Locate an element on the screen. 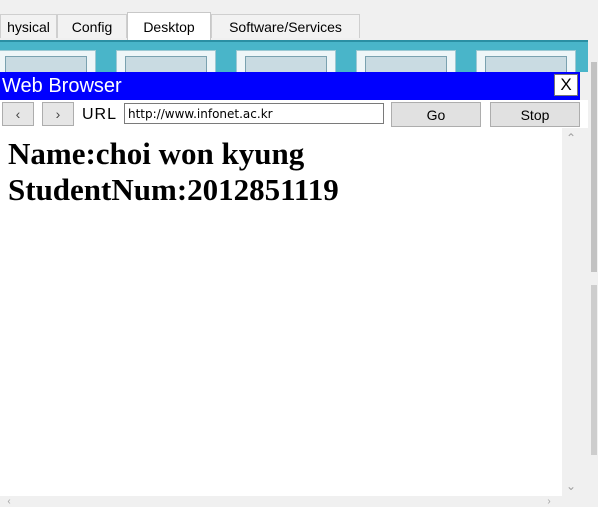  tab-software-services-label: Software/Services is located at coordinates (285, 26).